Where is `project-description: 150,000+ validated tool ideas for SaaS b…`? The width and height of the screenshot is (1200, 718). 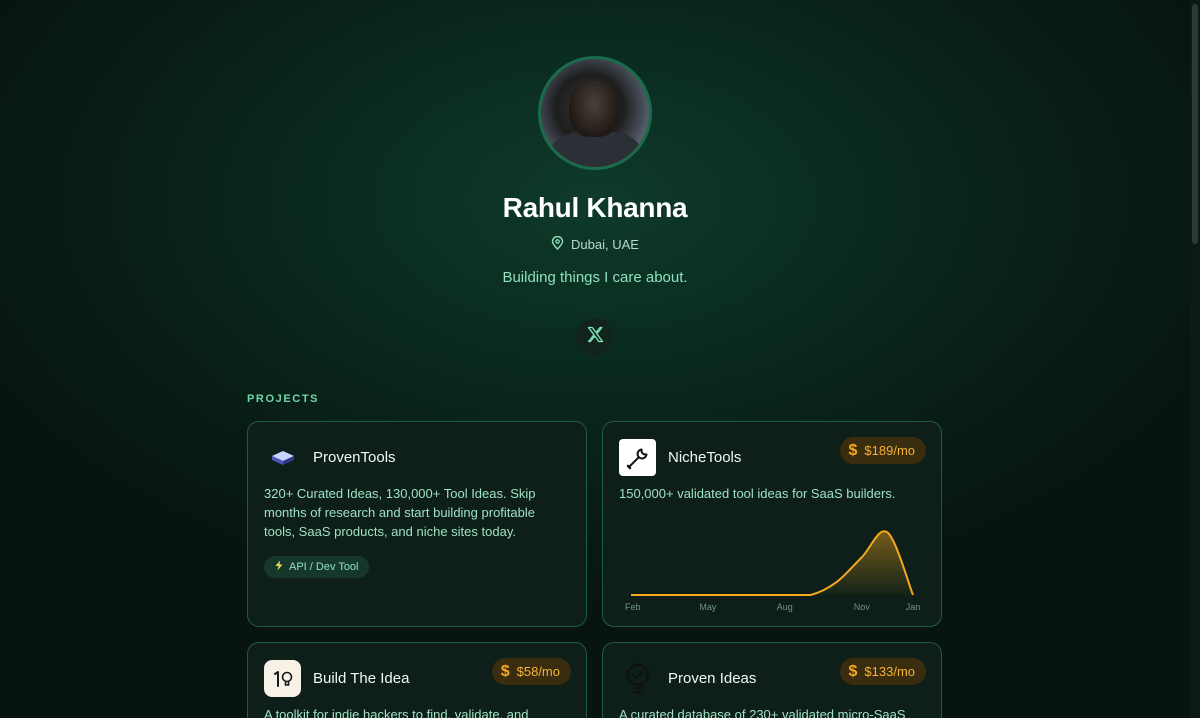 project-description: 150,000+ validated tool ideas for SaaS b… is located at coordinates (757, 493).